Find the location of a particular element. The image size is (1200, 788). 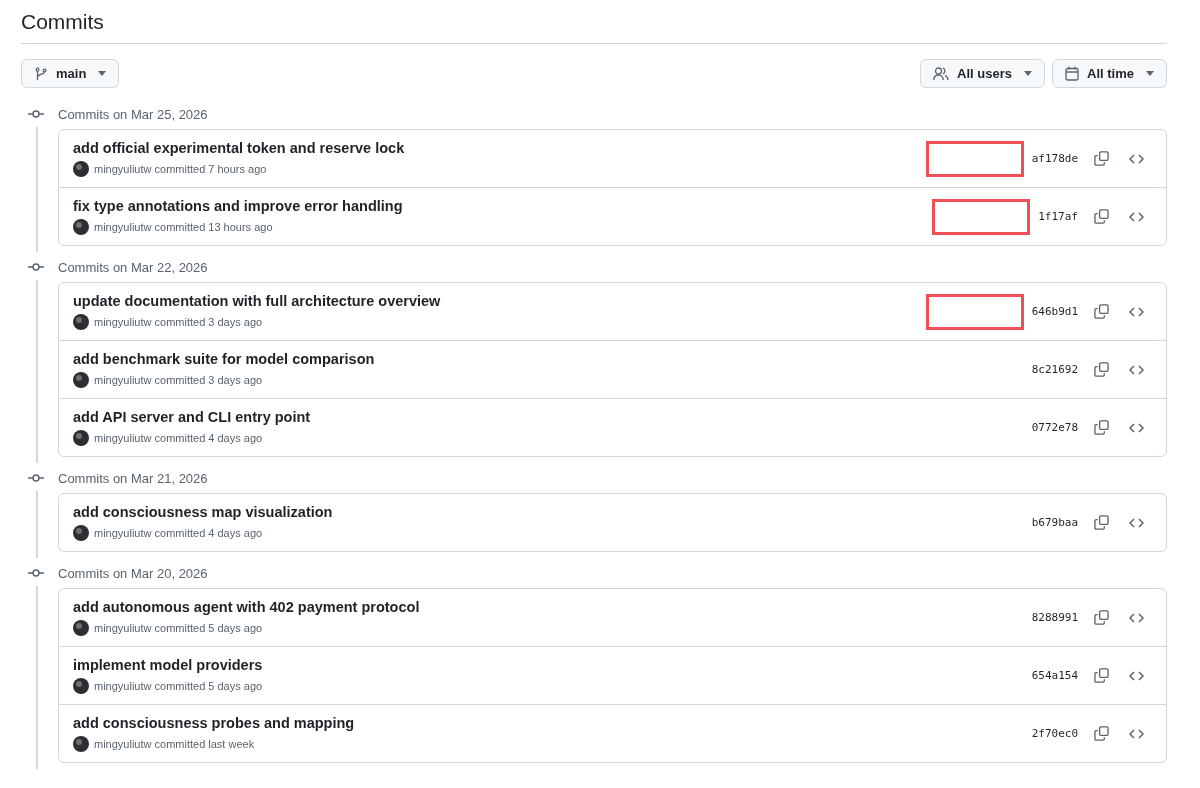

filter-dropdown: All users is located at coordinates (983, 73).